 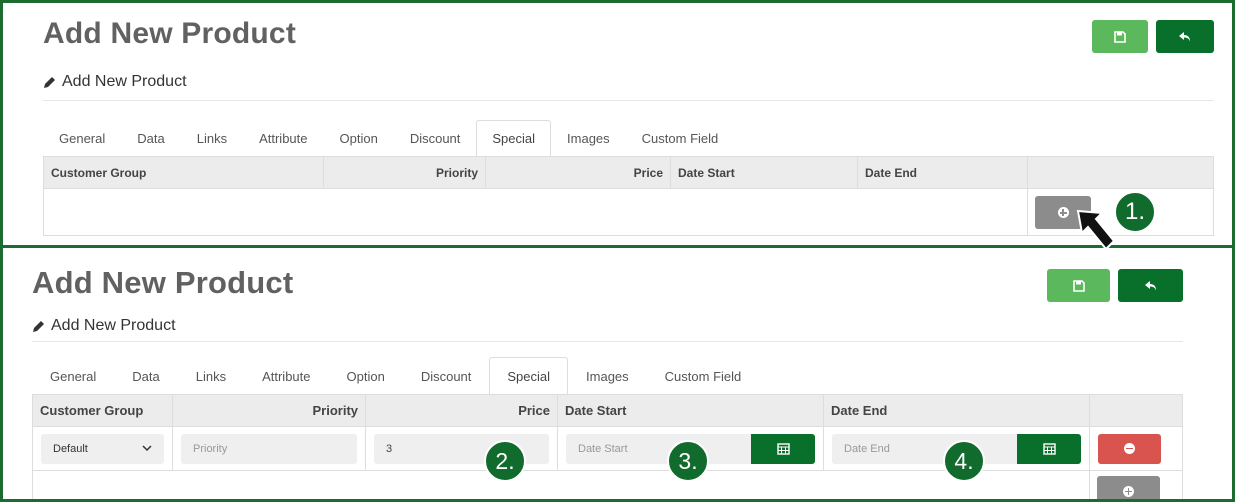 I want to click on customer-group-select: Default, so click(x=102, y=448).